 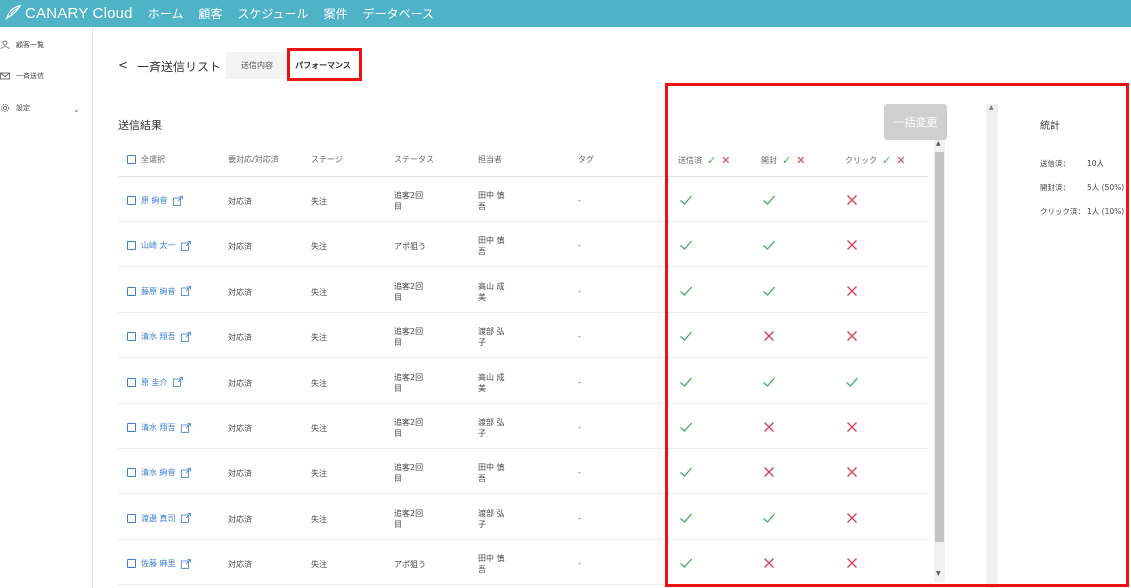 What do you see at coordinates (257, 65) in the screenshot?
I see `tab-send-content: 送信内容` at bounding box center [257, 65].